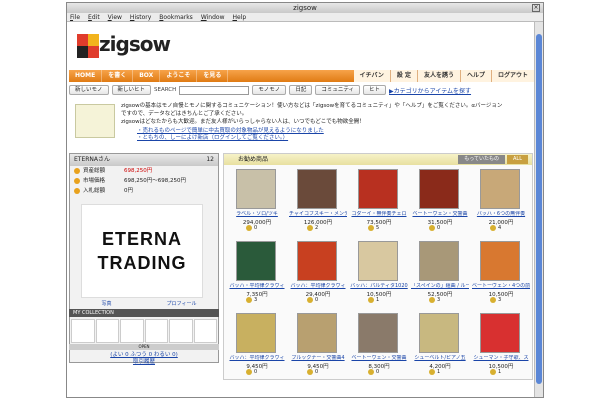 The width and height of the screenshot is (610, 400). What do you see at coordinates (144, 181) in the screenshot?
I see `stat-row: 市場価格 698,250円～698,250円` at bounding box center [144, 181].